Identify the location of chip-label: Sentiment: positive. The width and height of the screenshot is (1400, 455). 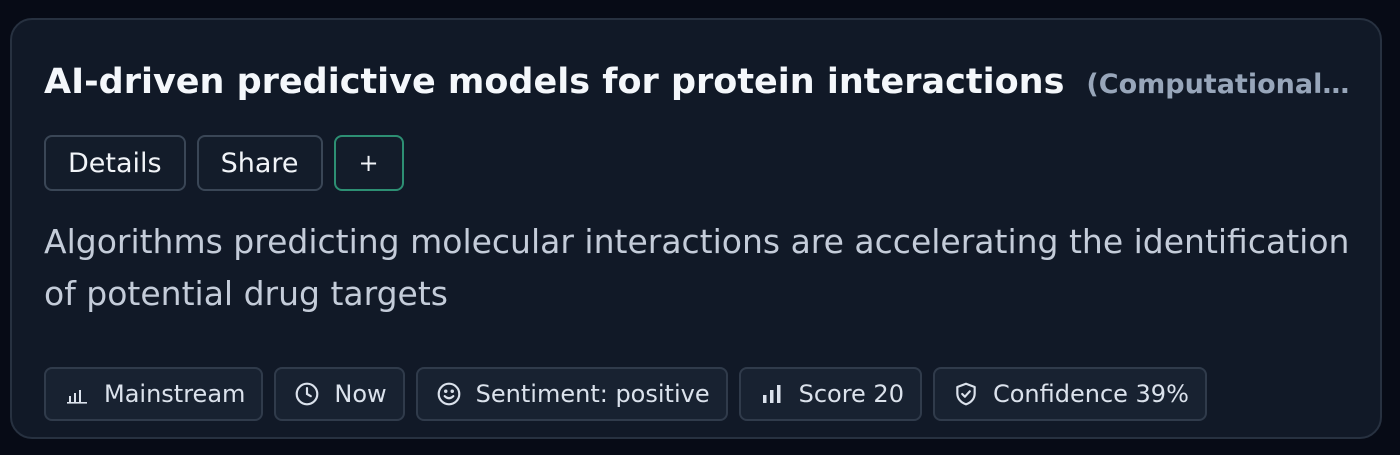
(592, 394).